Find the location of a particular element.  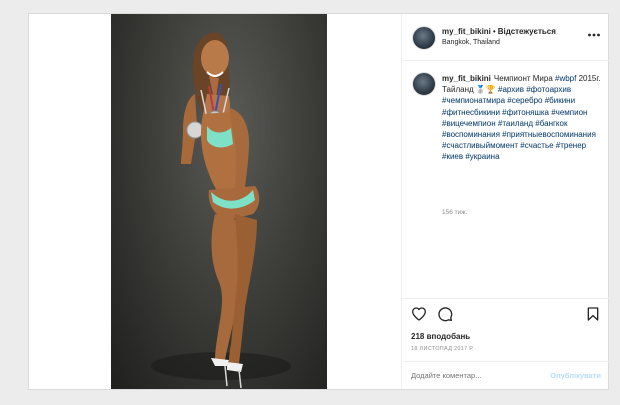

header-user-line: my_fit_bikini • Відстежується is located at coordinates (499, 31).